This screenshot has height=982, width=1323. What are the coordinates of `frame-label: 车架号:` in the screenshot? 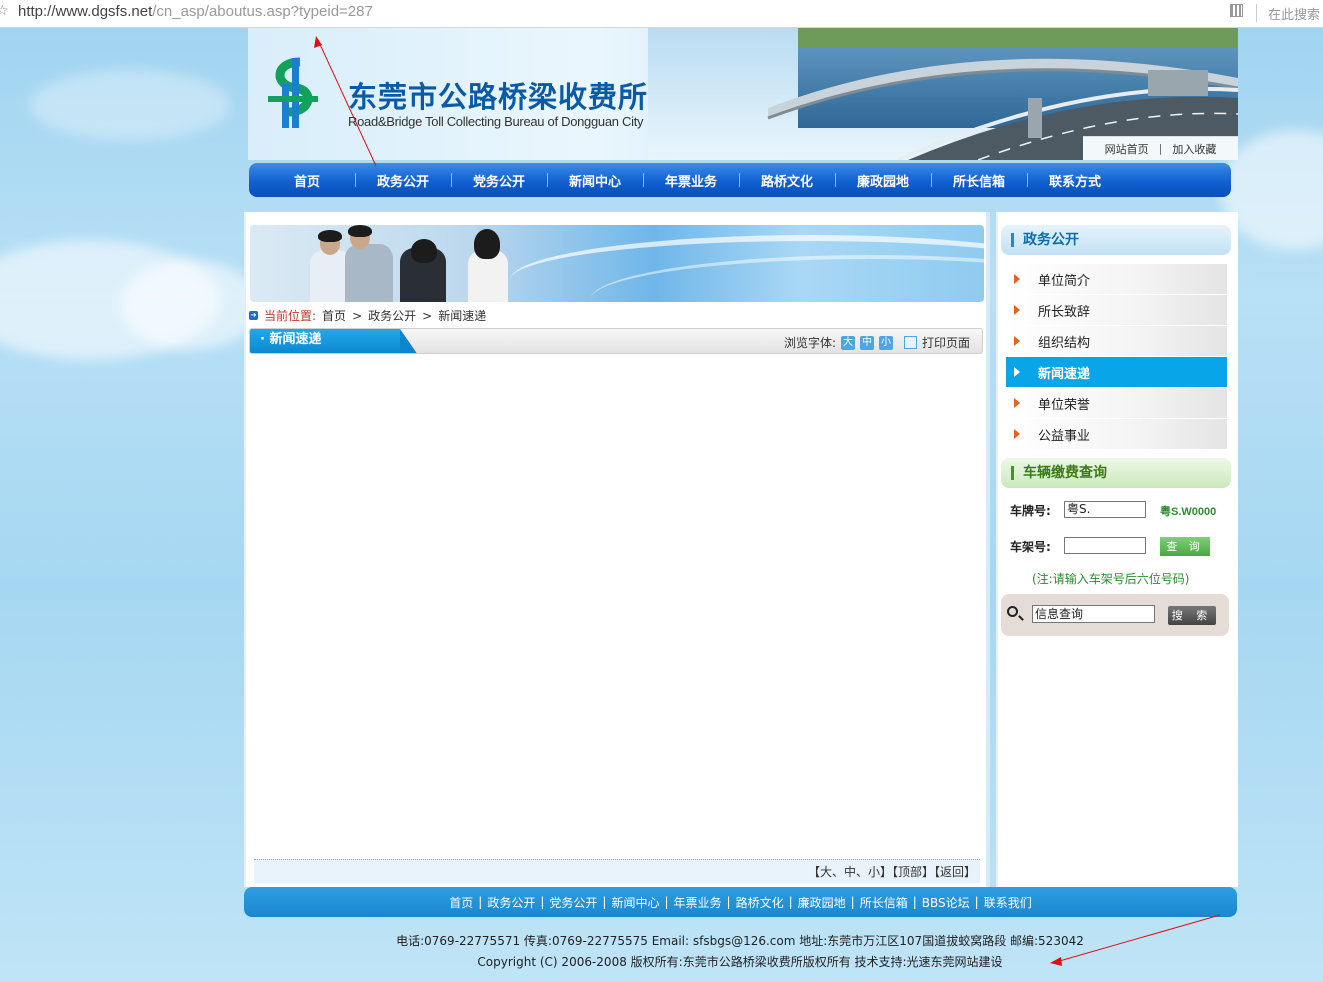 It's located at (1030, 547).